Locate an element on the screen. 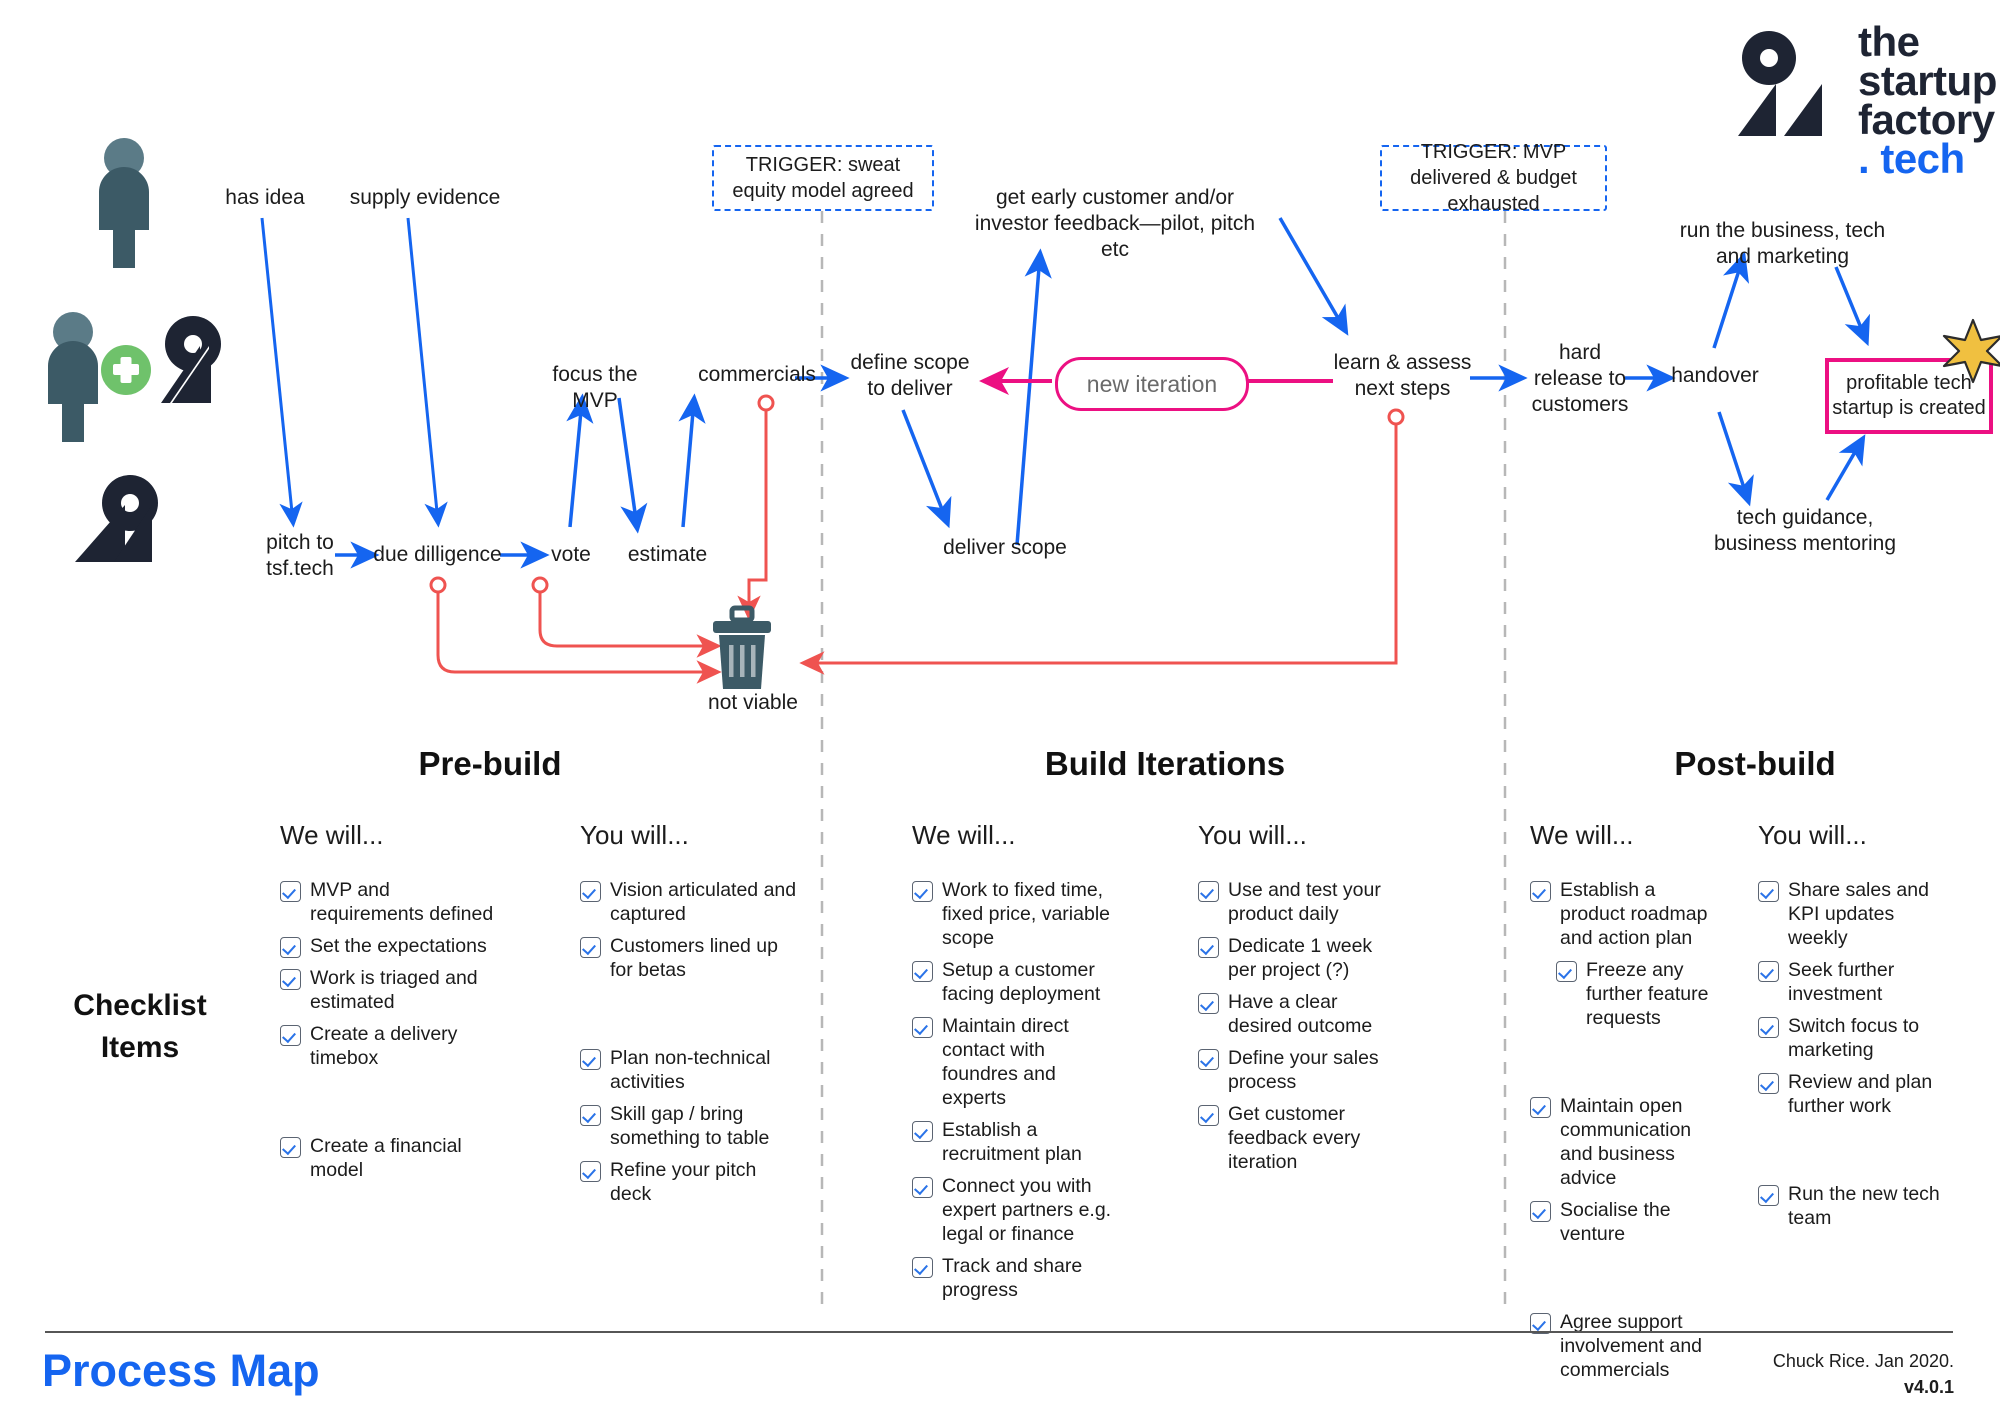  checklist-item: Review and plan further work is located at coordinates (1853, 1094).